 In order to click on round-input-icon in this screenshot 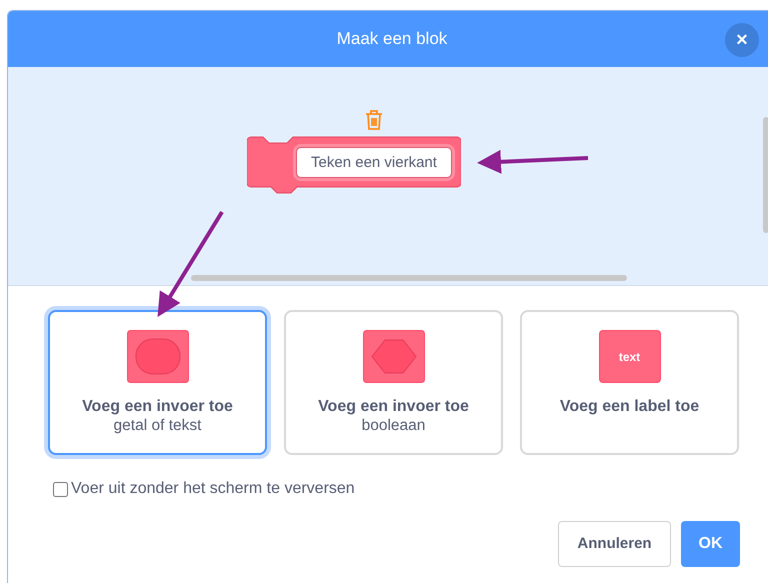, I will do `click(157, 356)`.